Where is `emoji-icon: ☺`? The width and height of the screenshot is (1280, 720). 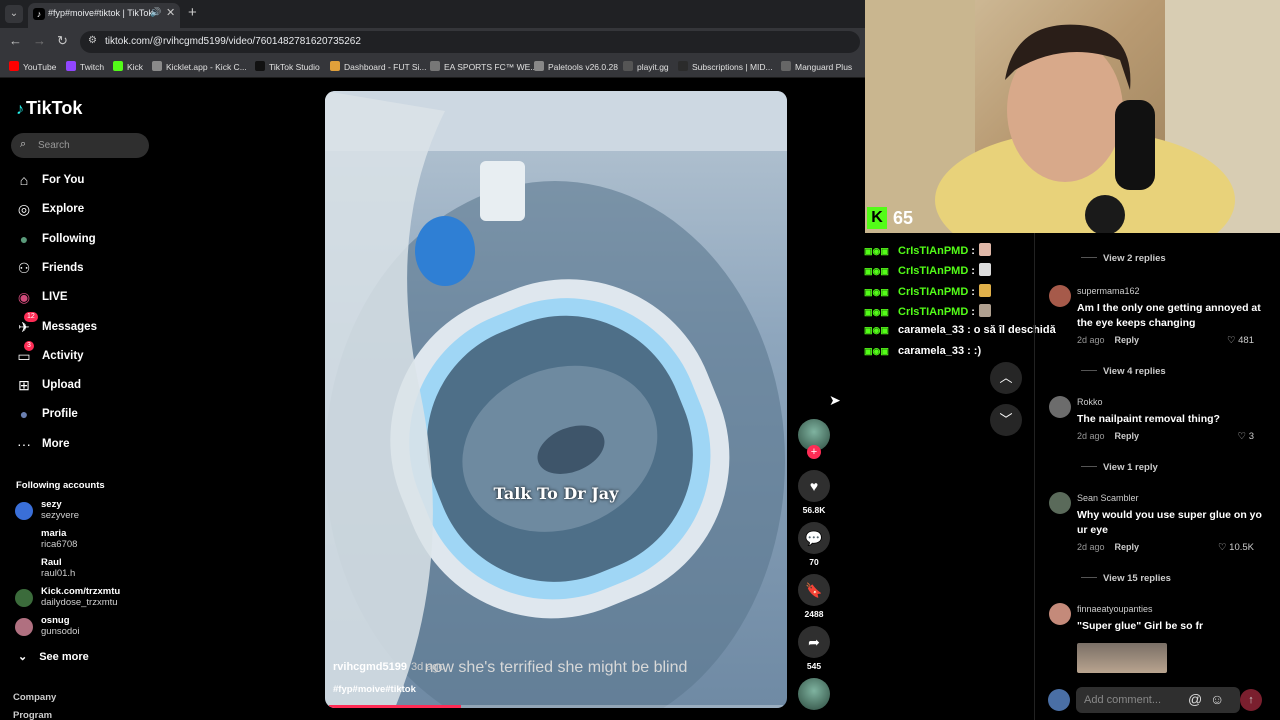 emoji-icon: ☺ is located at coordinates (1217, 699).